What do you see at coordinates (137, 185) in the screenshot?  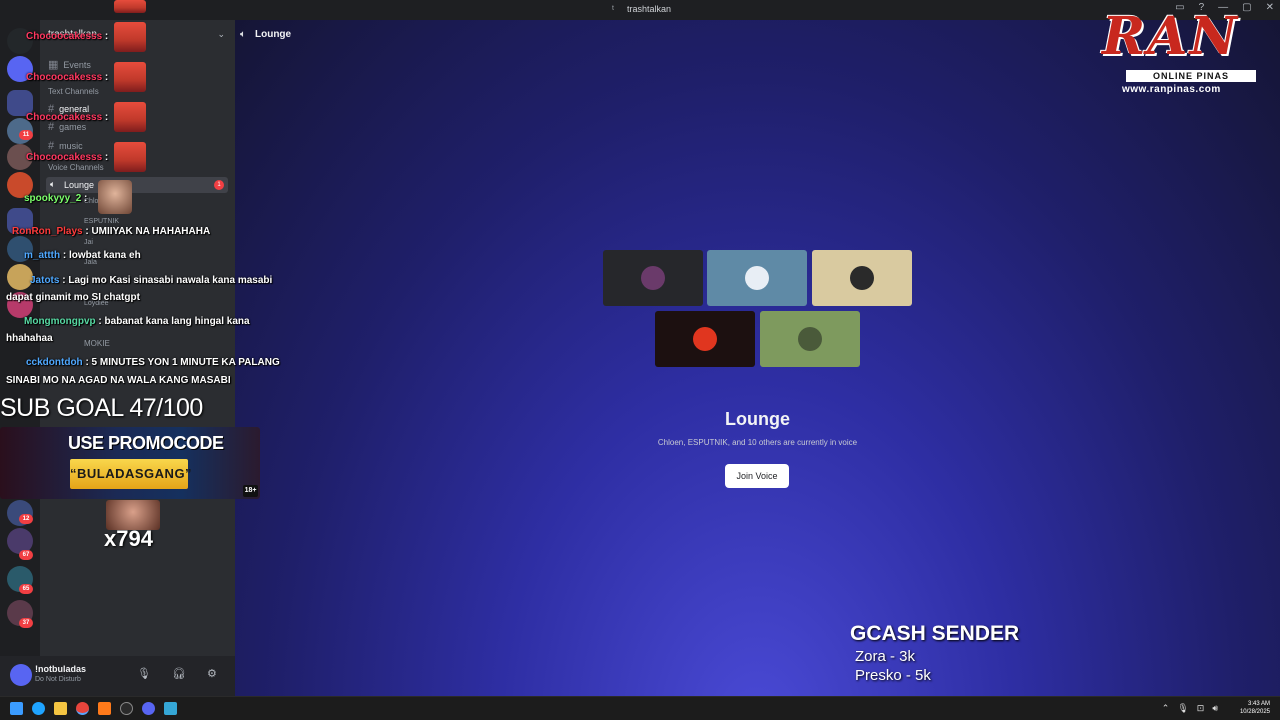 I see `voice-channel-lounge: 🔈︎ Lounge 1` at bounding box center [137, 185].